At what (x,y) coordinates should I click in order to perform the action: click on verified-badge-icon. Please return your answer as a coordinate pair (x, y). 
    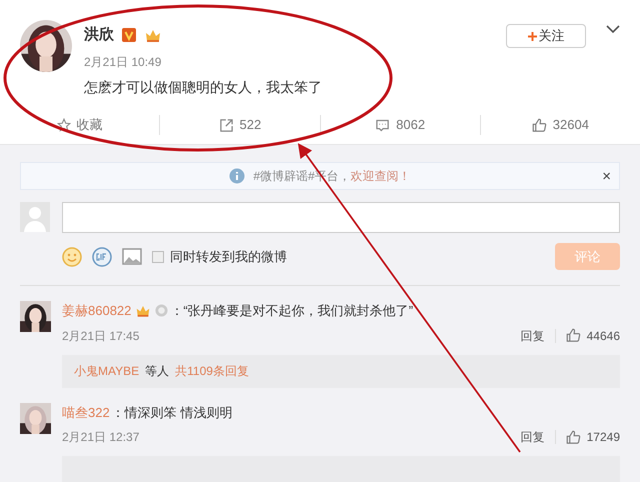
    Looking at the image, I should click on (129, 35).